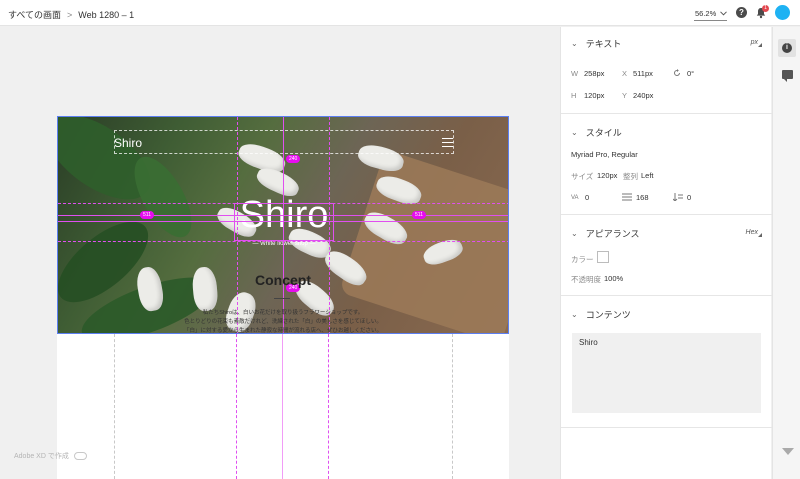 This screenshot has width=800, height=479. What do you see at coordinates (788, 451) in the screenshot?
I see `filter-icon` at bounding box center [788, 451].